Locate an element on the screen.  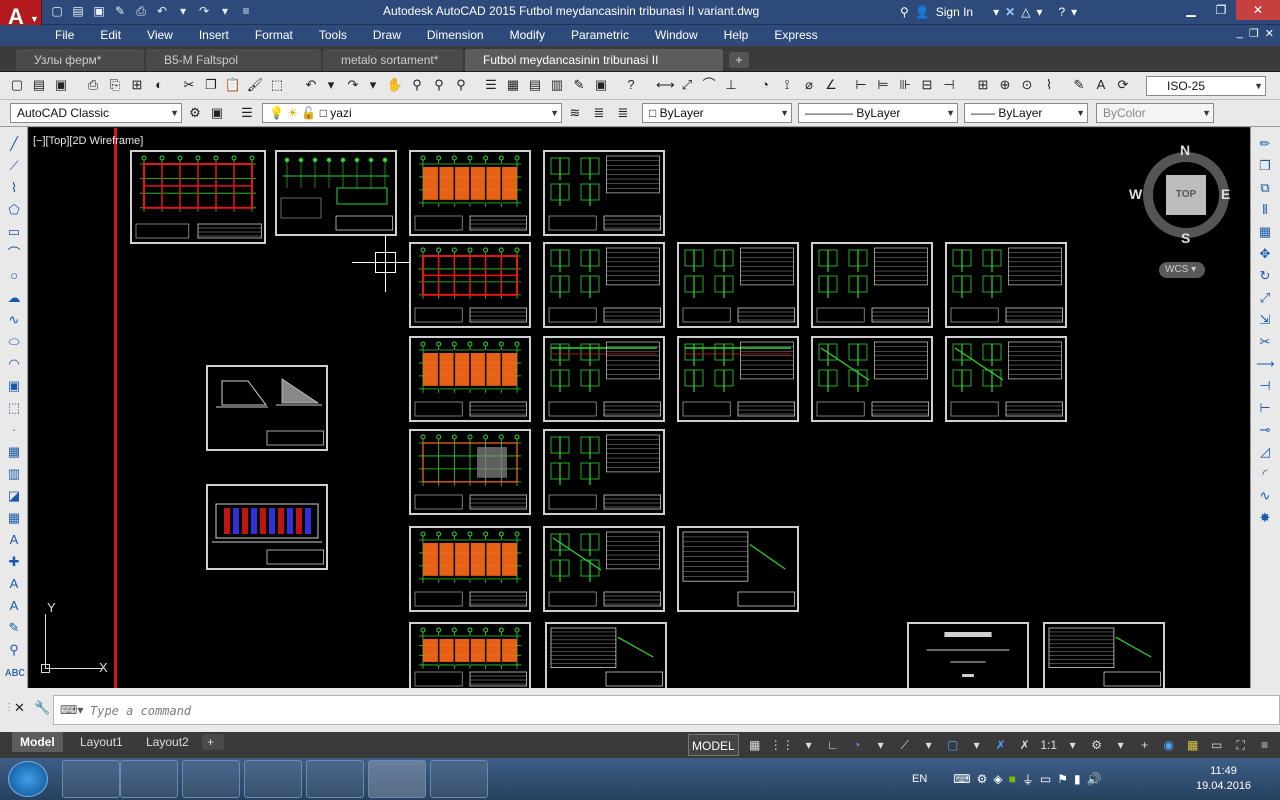
blend-icon: ∿ is located at coordinates (1265, 496).